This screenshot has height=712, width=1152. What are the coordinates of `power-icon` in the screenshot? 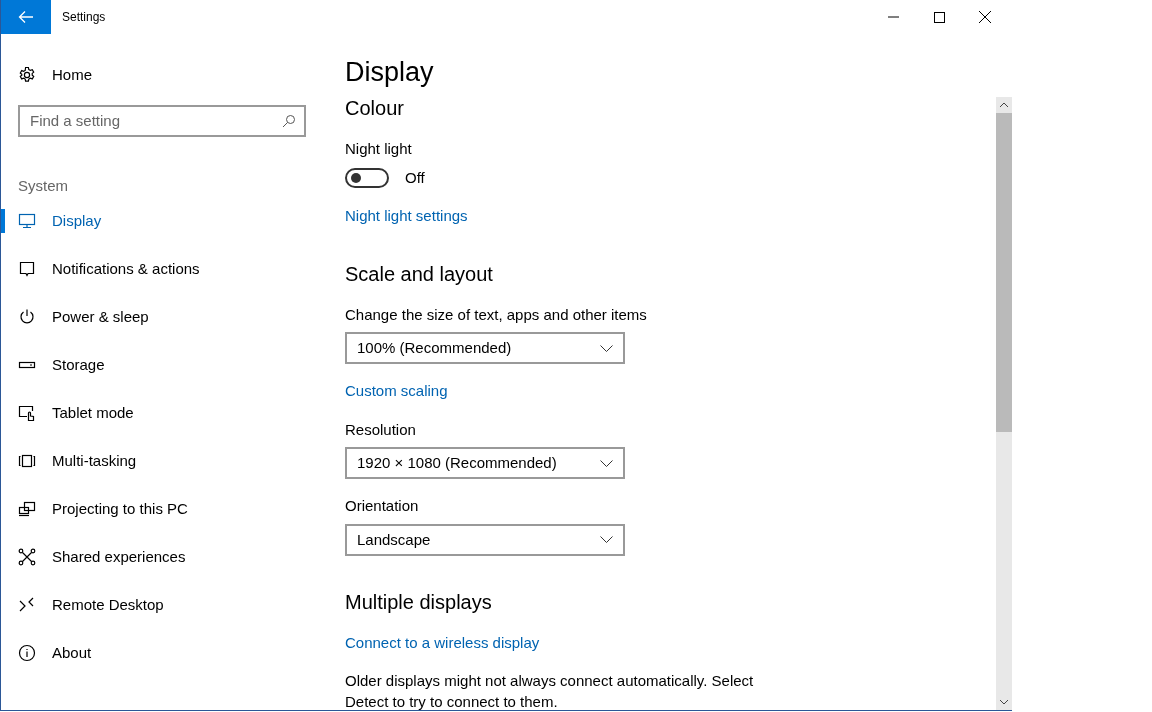 It's located at (27, 317).